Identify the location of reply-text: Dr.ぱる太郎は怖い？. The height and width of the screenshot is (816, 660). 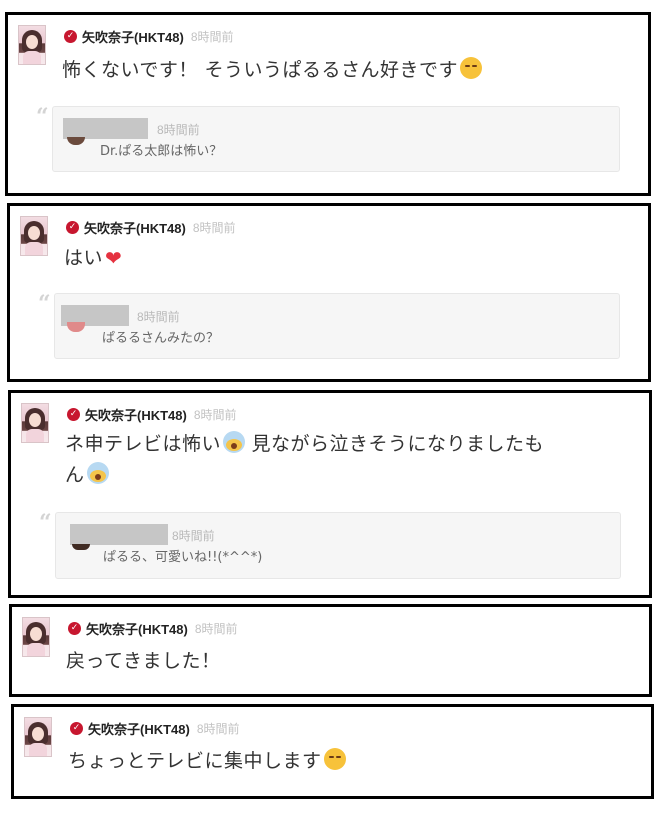
(161, 151).